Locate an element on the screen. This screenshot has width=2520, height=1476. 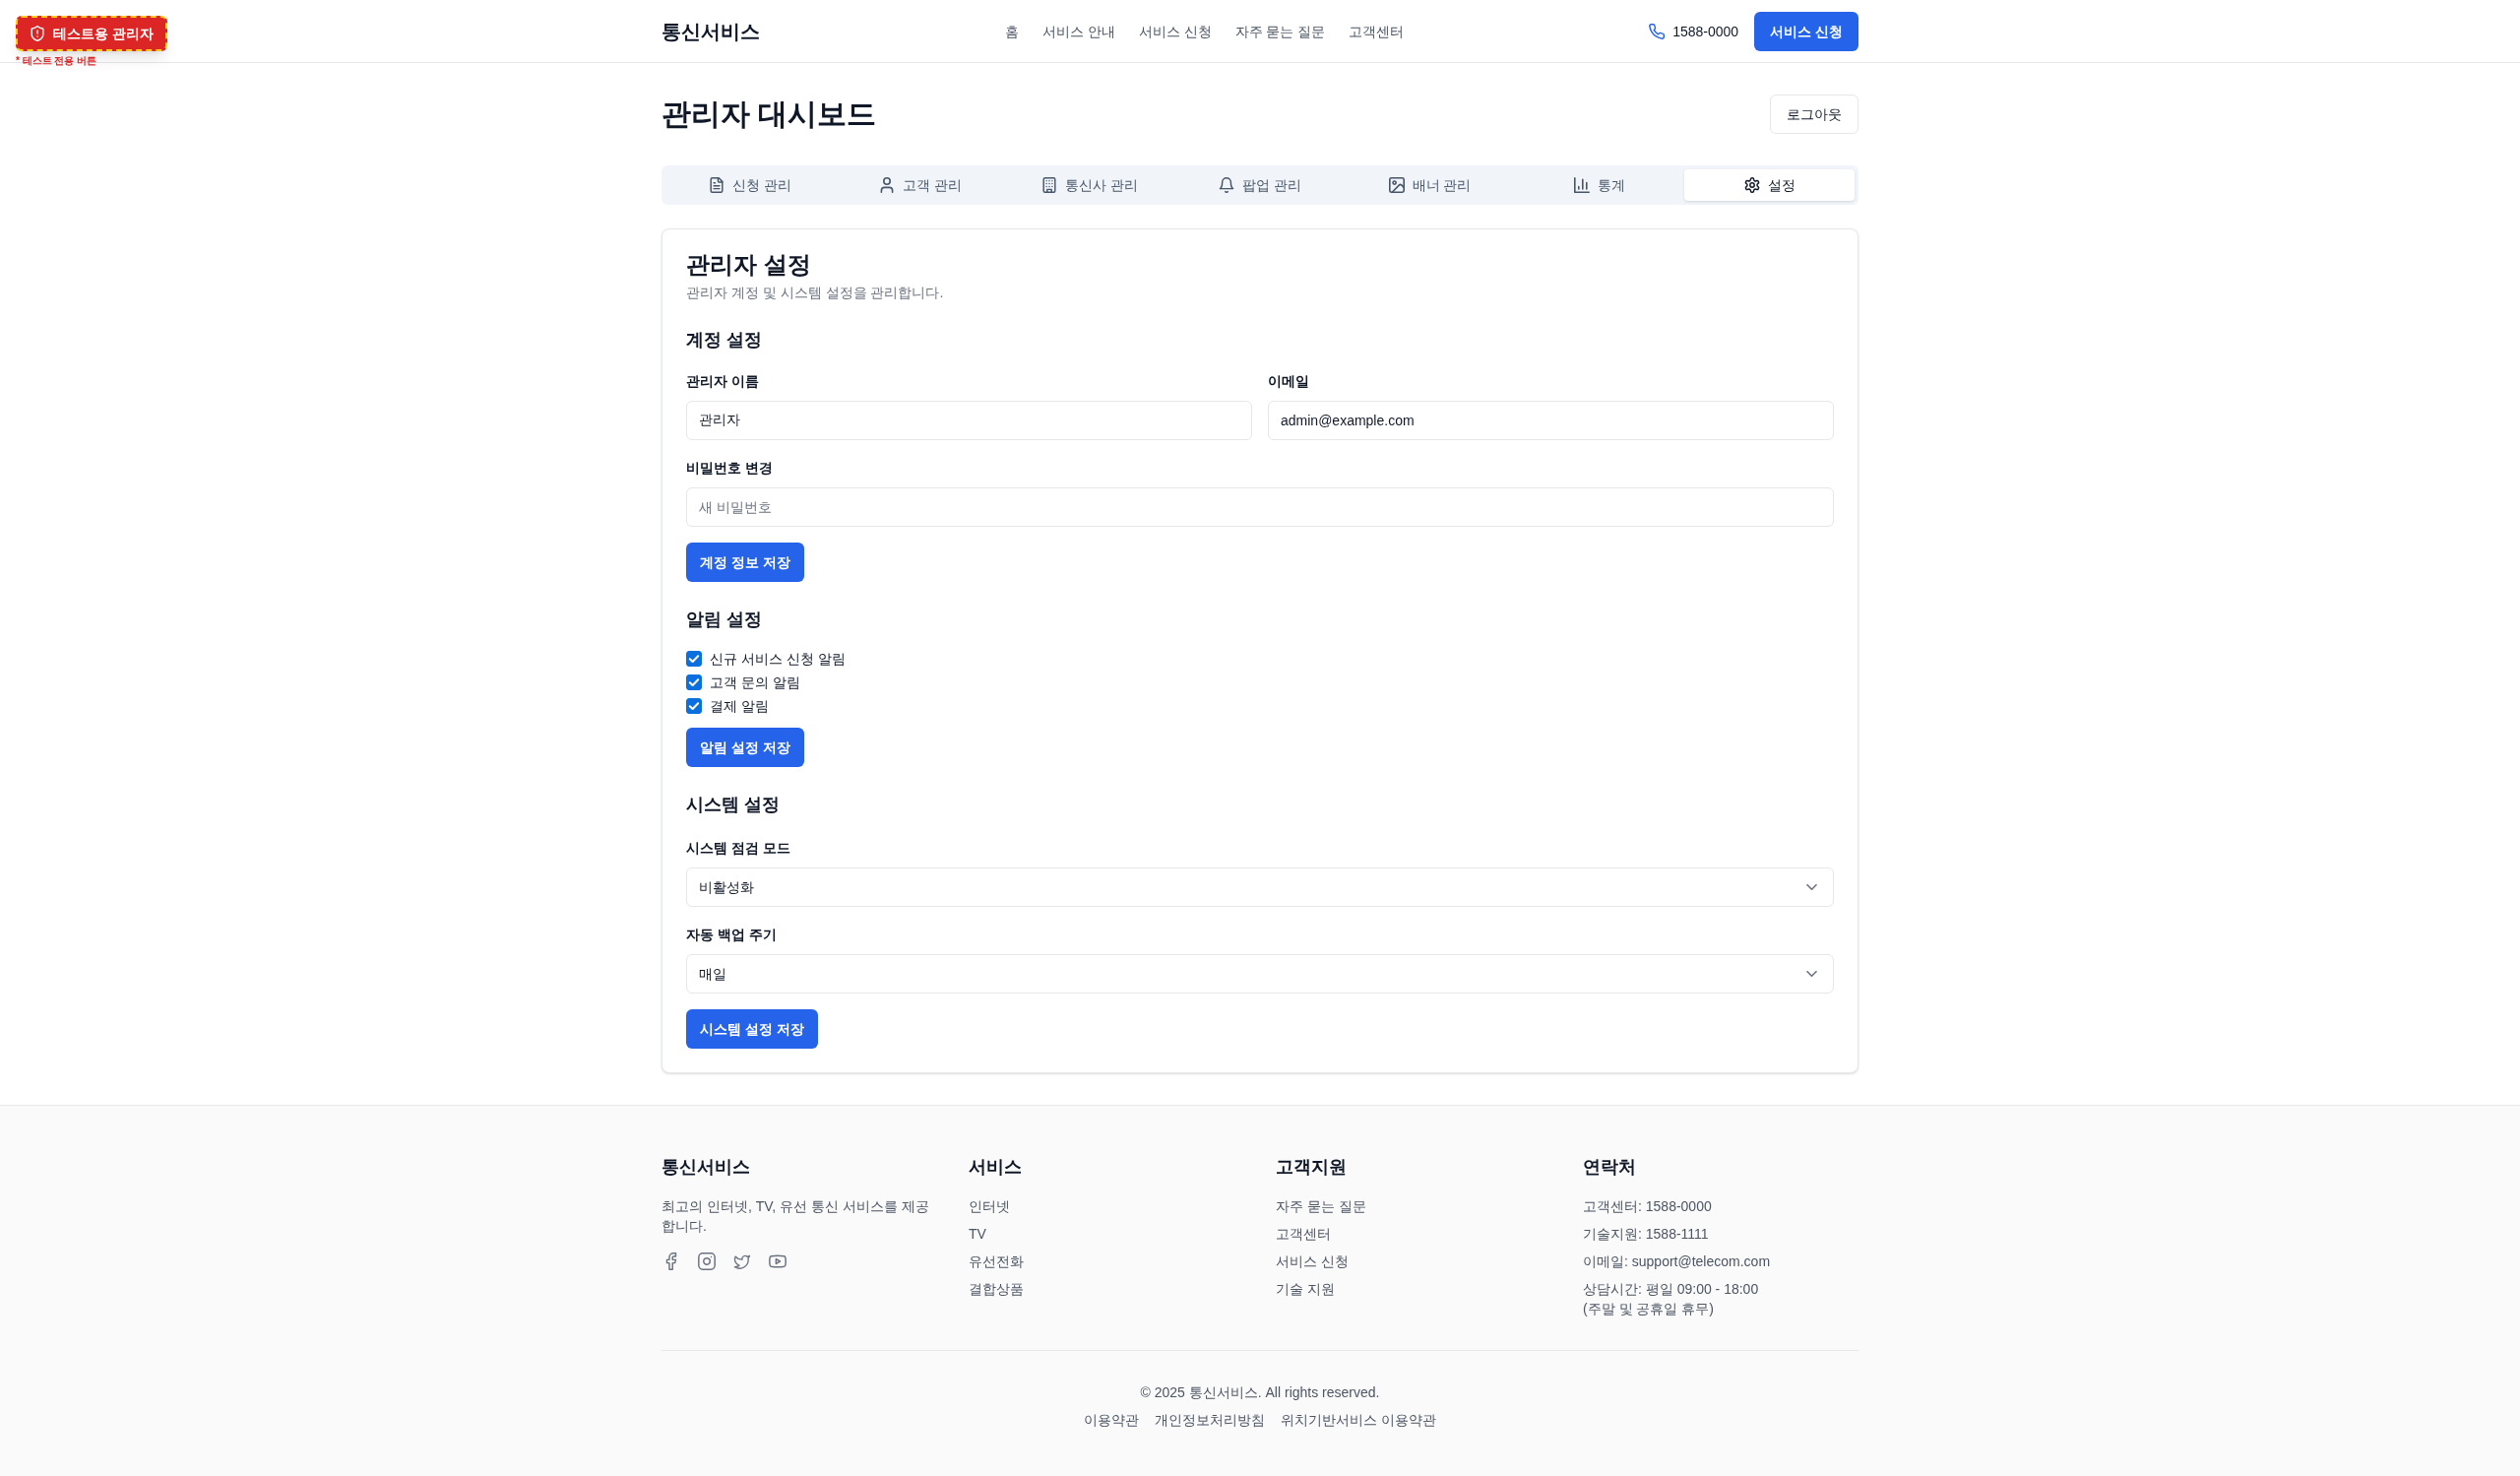
tab: 신청 관리 is located at coordinates (750, 185).